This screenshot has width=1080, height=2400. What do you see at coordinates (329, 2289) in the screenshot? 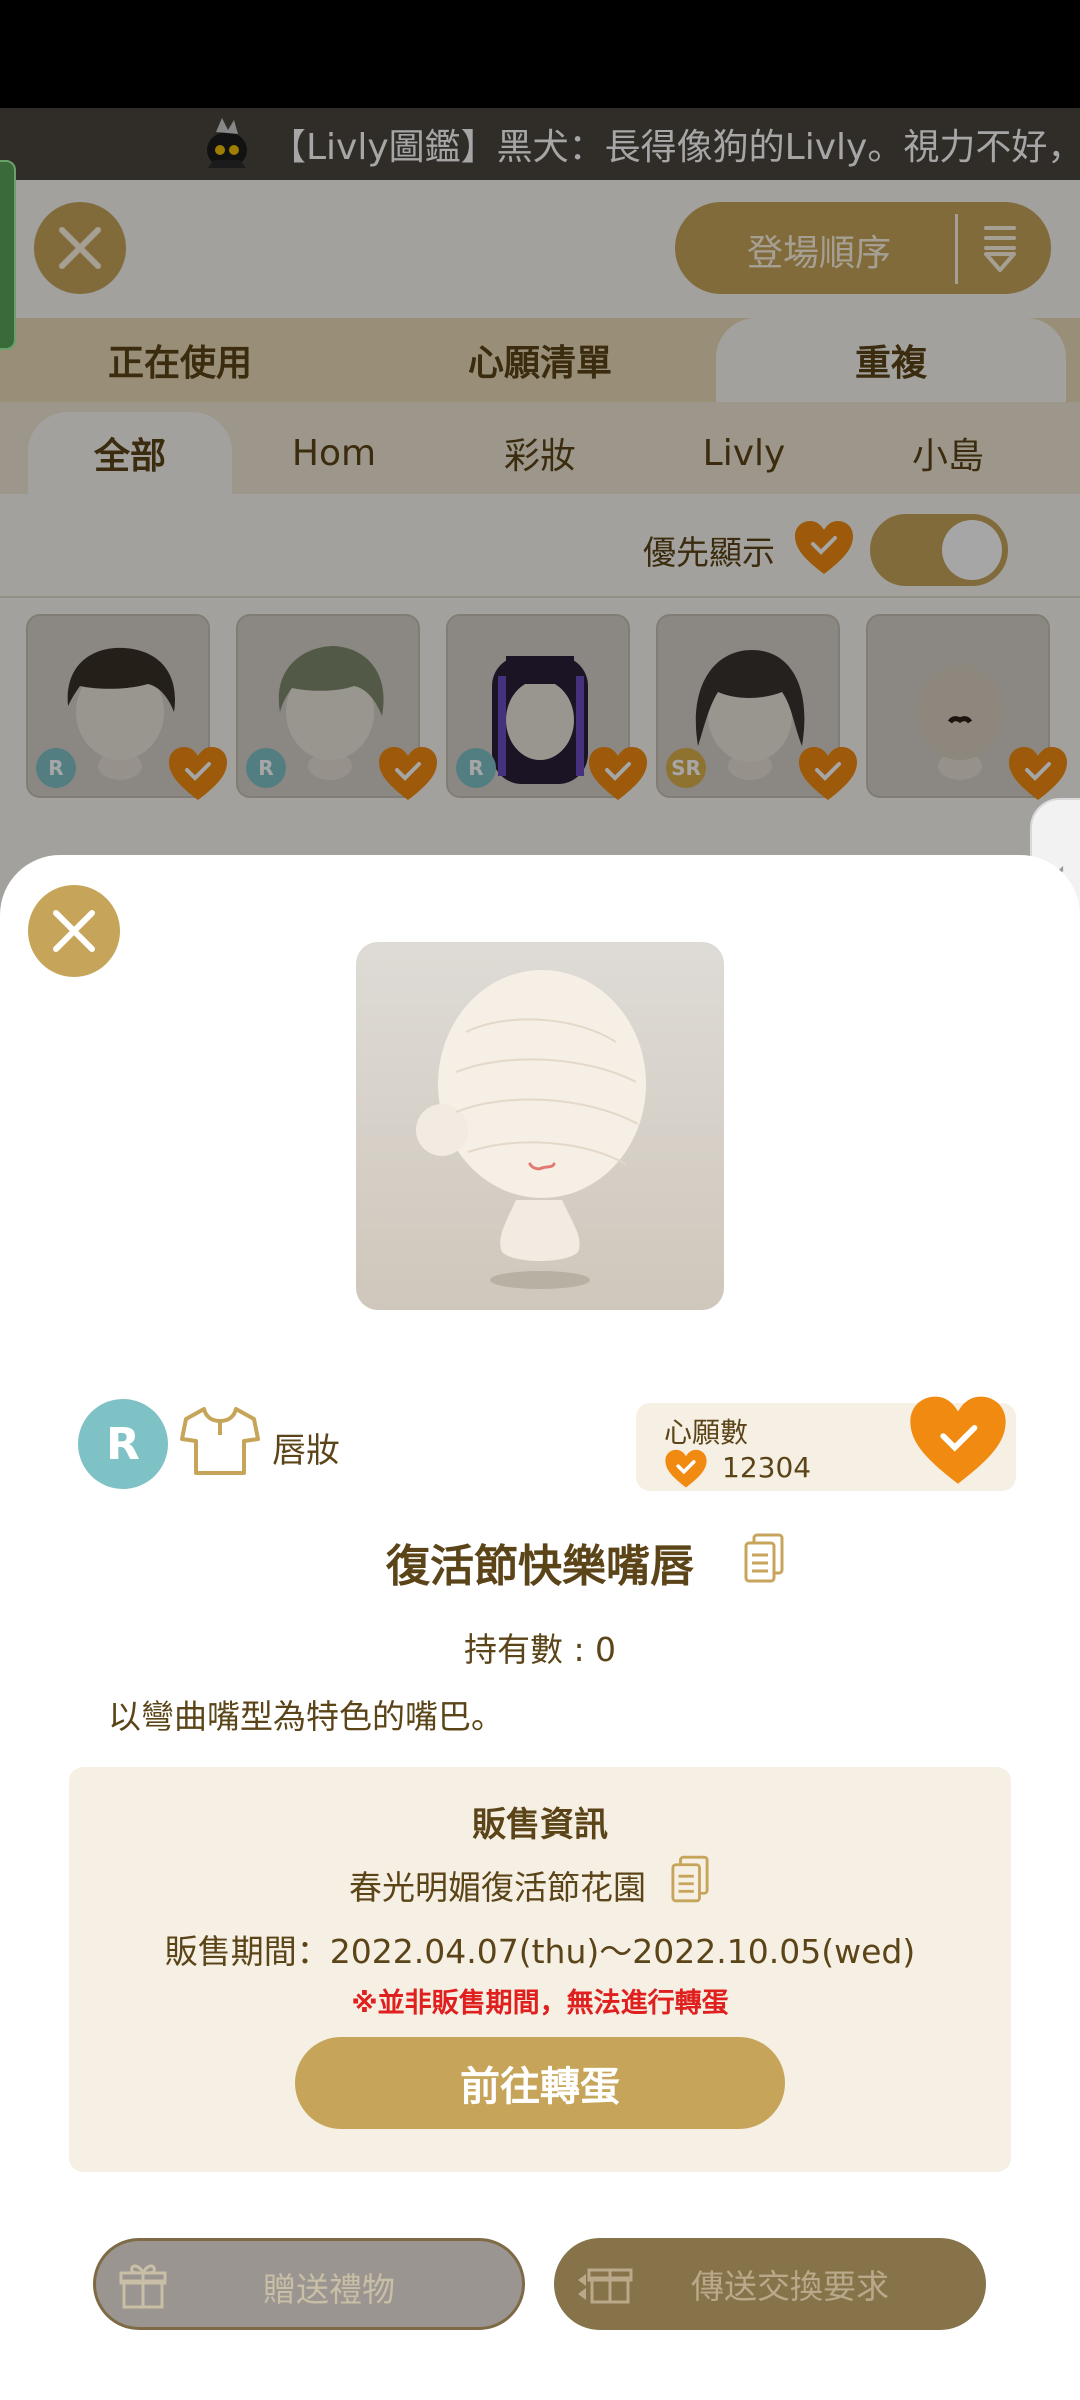
I see `send-gift-label: 贈送禮物` at bounding box center [329, 2289].